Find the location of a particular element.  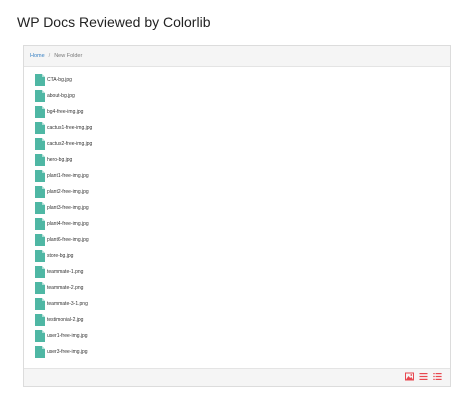

file-item: teammate-1.png is located at coordinates (63, 272).